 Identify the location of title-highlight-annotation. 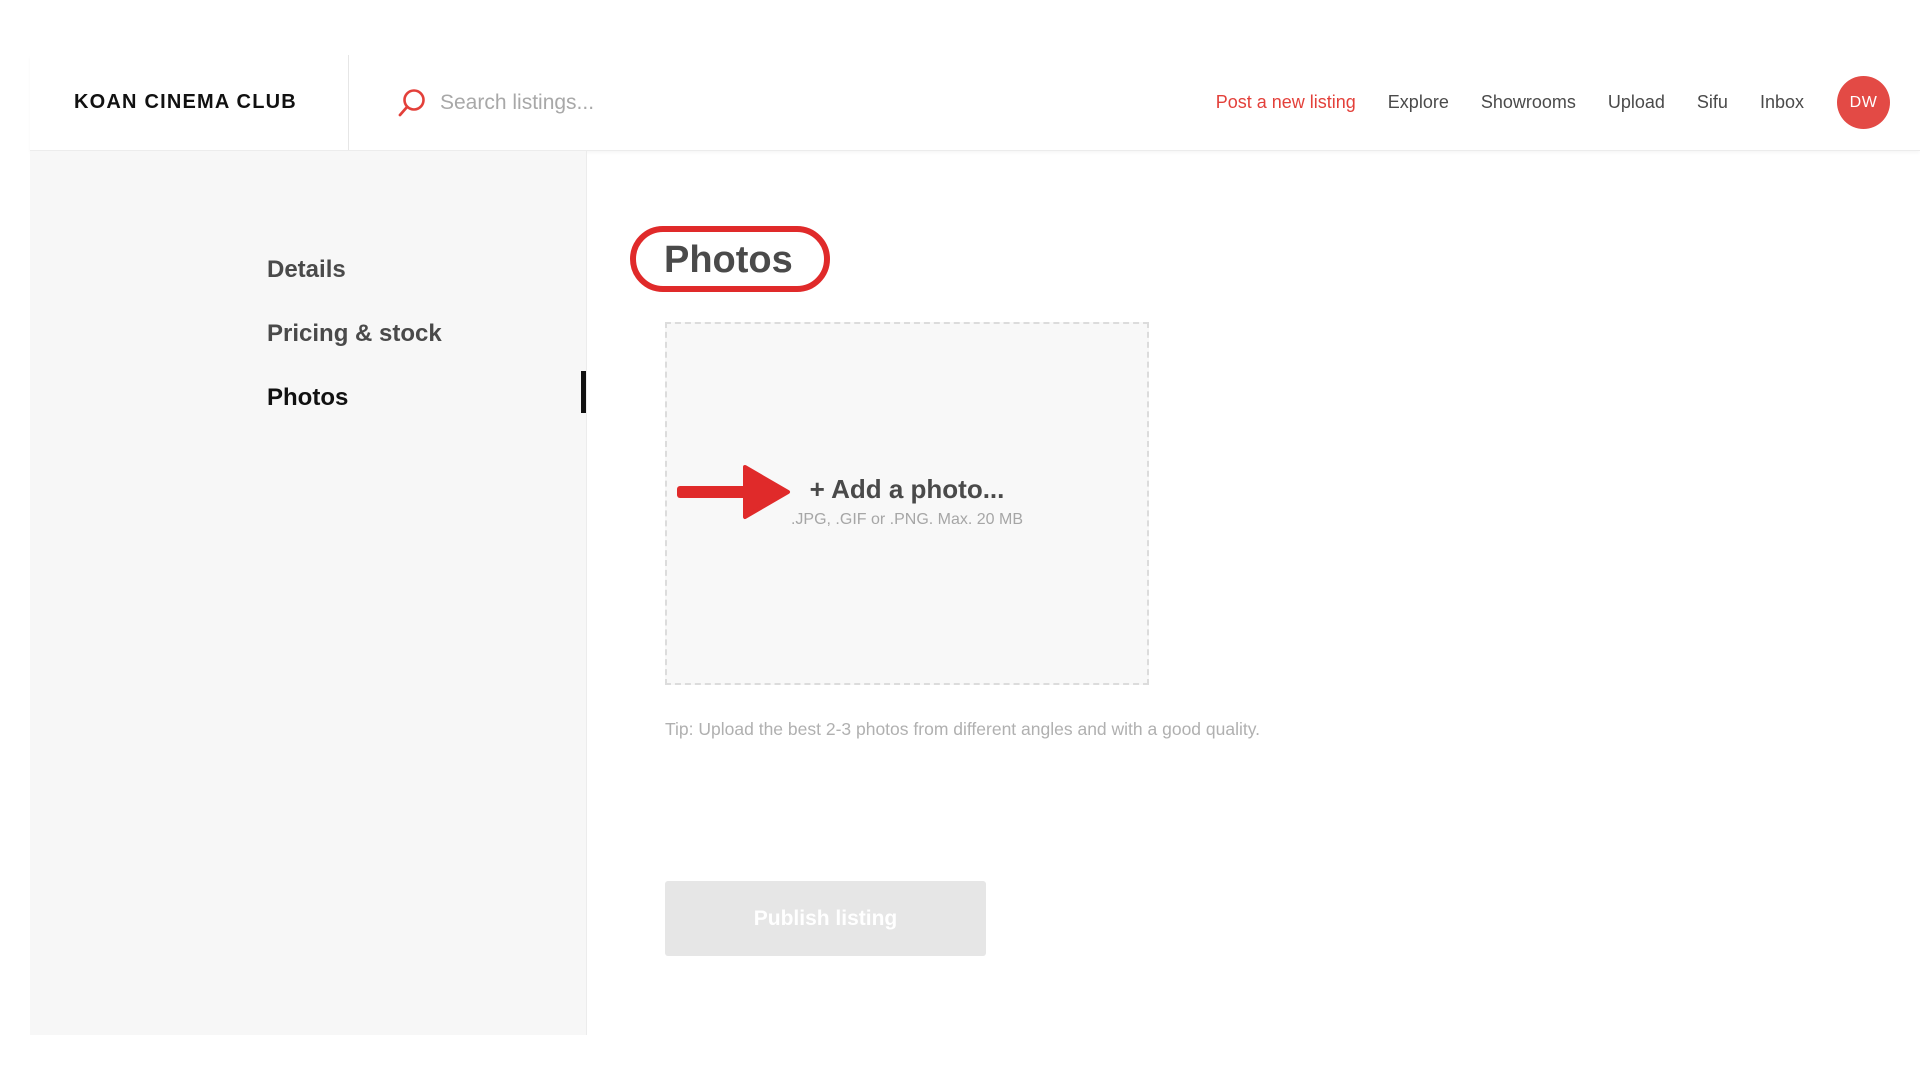
(730, 259).